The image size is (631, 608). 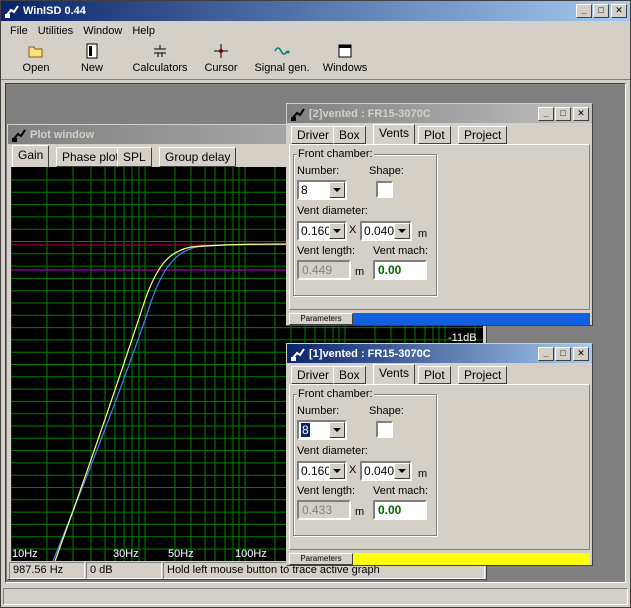 What do you see at coordinates (581, 354) in the screenshot?
I see `vented-1-close-button: ✕` at bounding box center [581, 354].